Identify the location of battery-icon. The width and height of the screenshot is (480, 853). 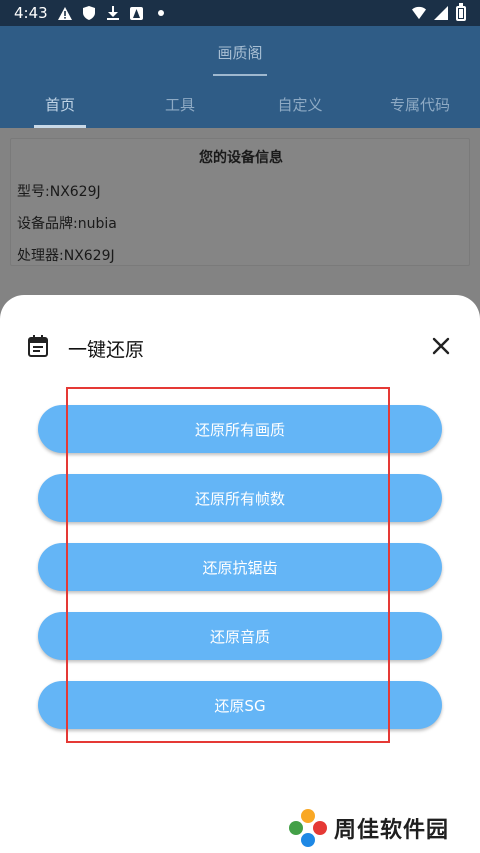
(461, 11).